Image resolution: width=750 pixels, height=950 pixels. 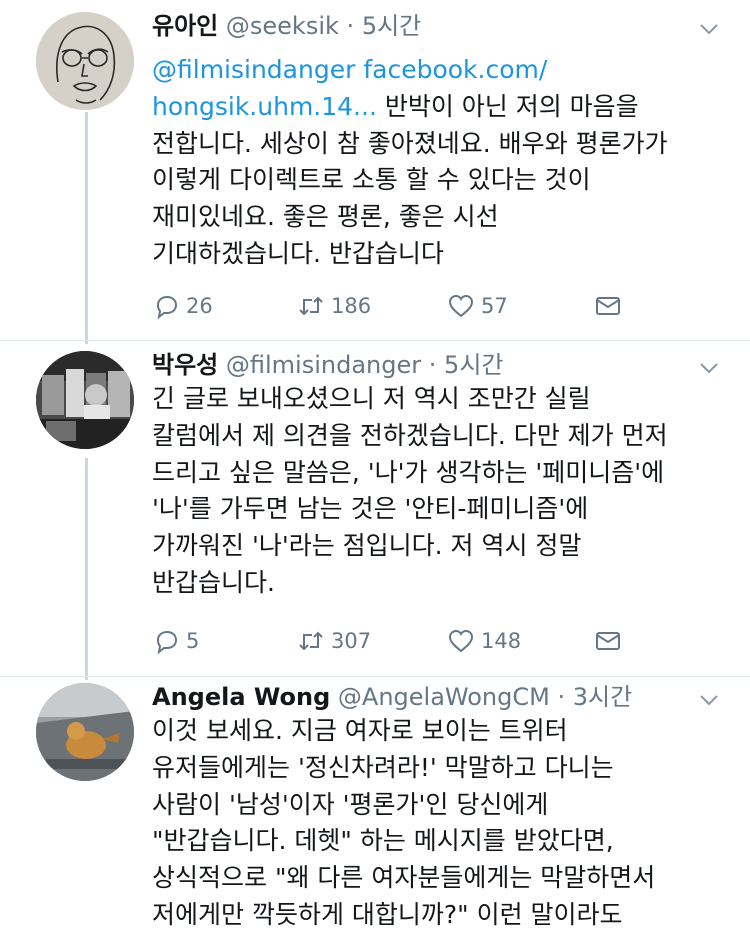 I want to click on avatar-sketch-image, so click(x=85, y=61).